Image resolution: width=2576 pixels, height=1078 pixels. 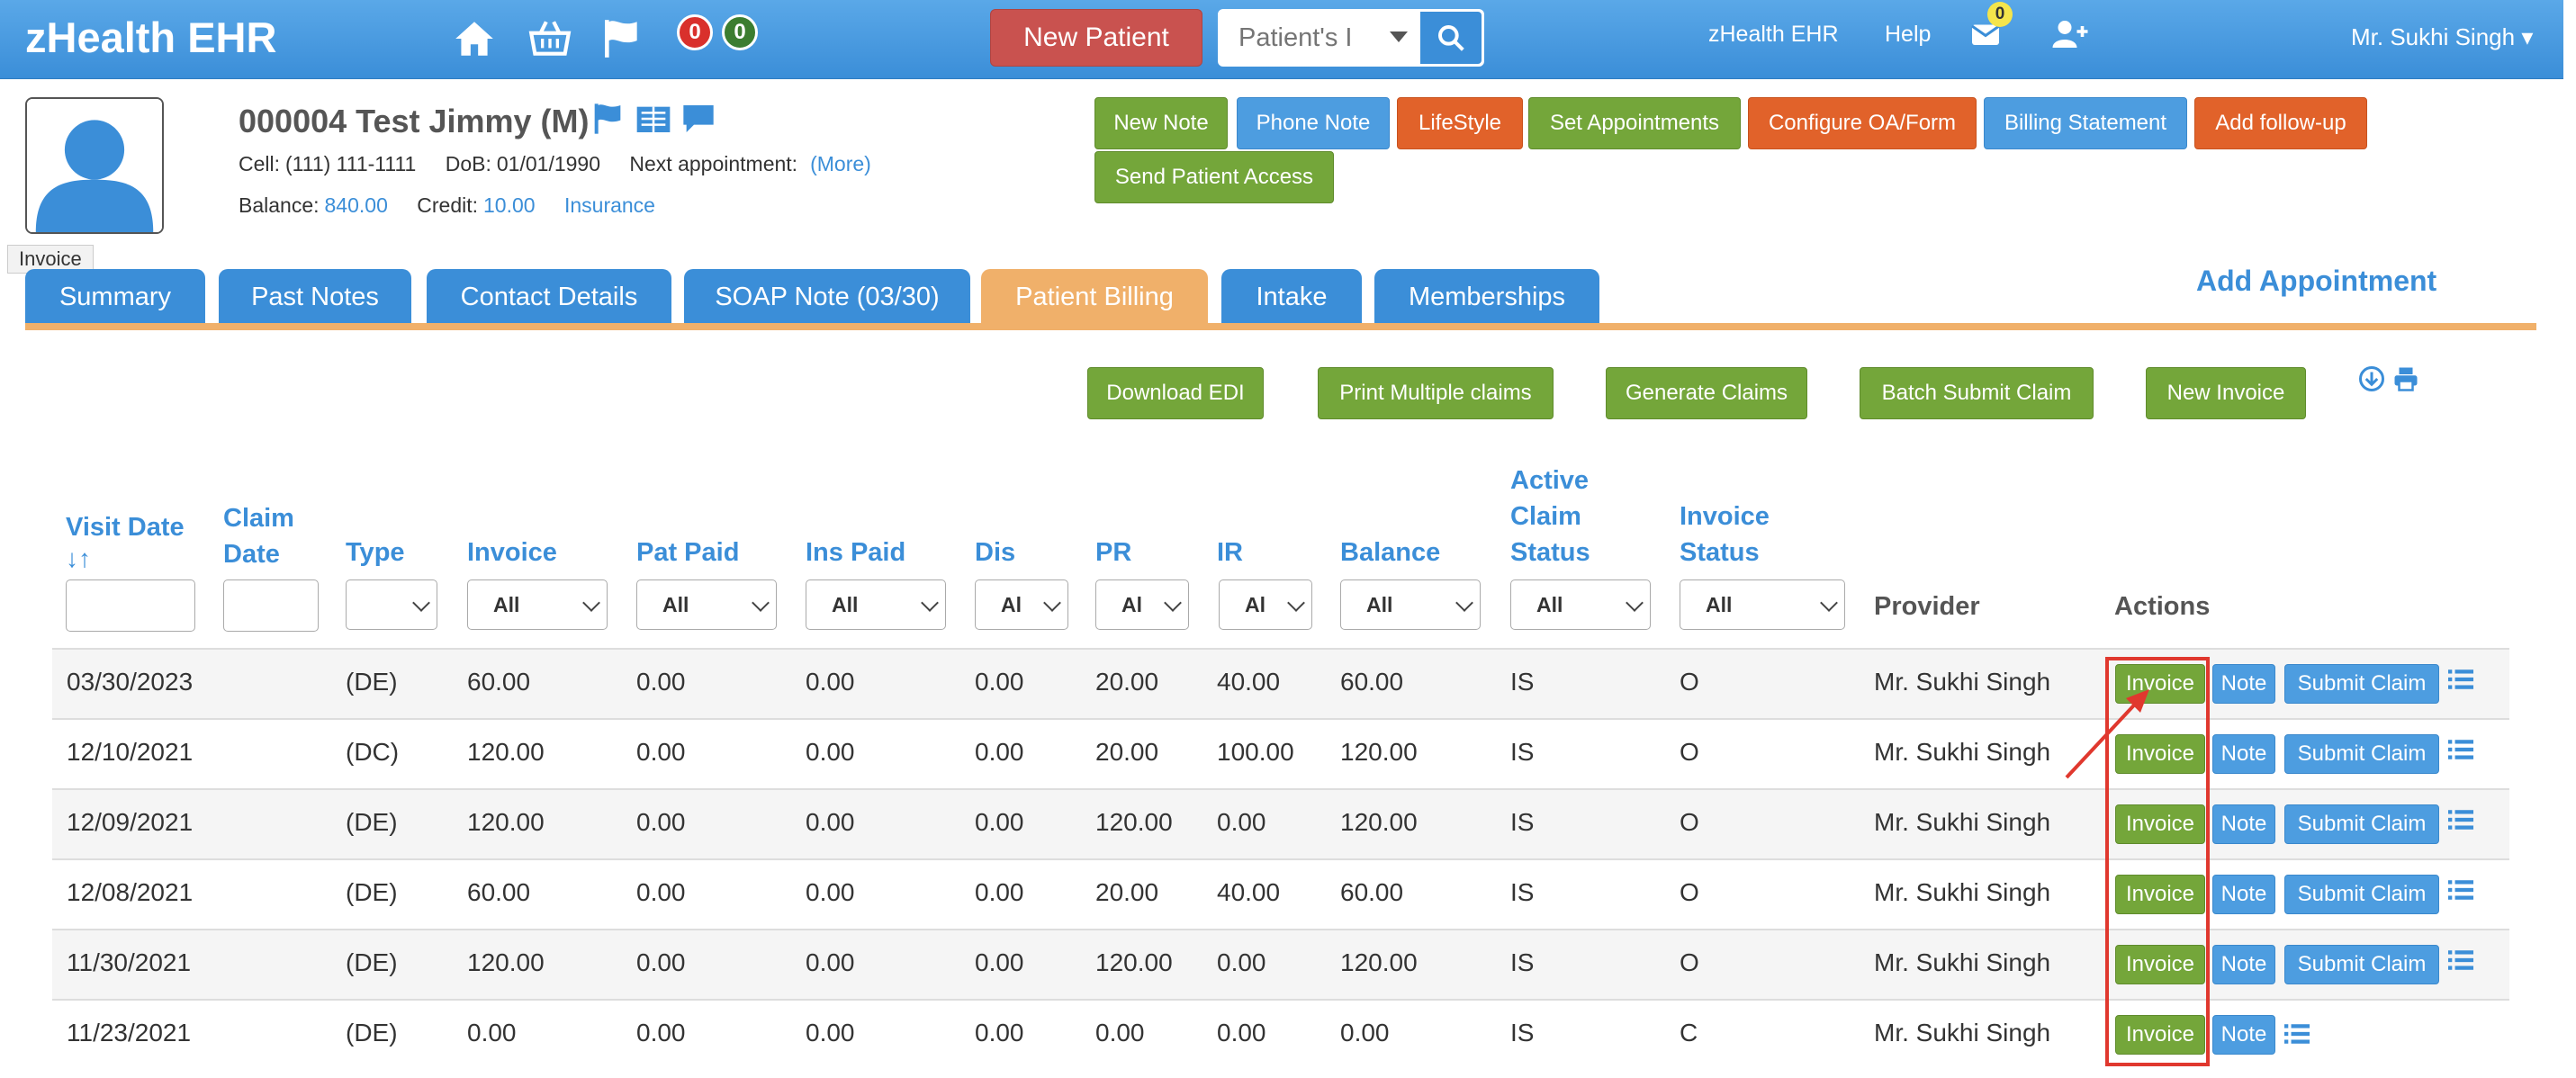 I want to click on configure-oa-form-button: Configure OA/Form, so click(x=1862, y=123).